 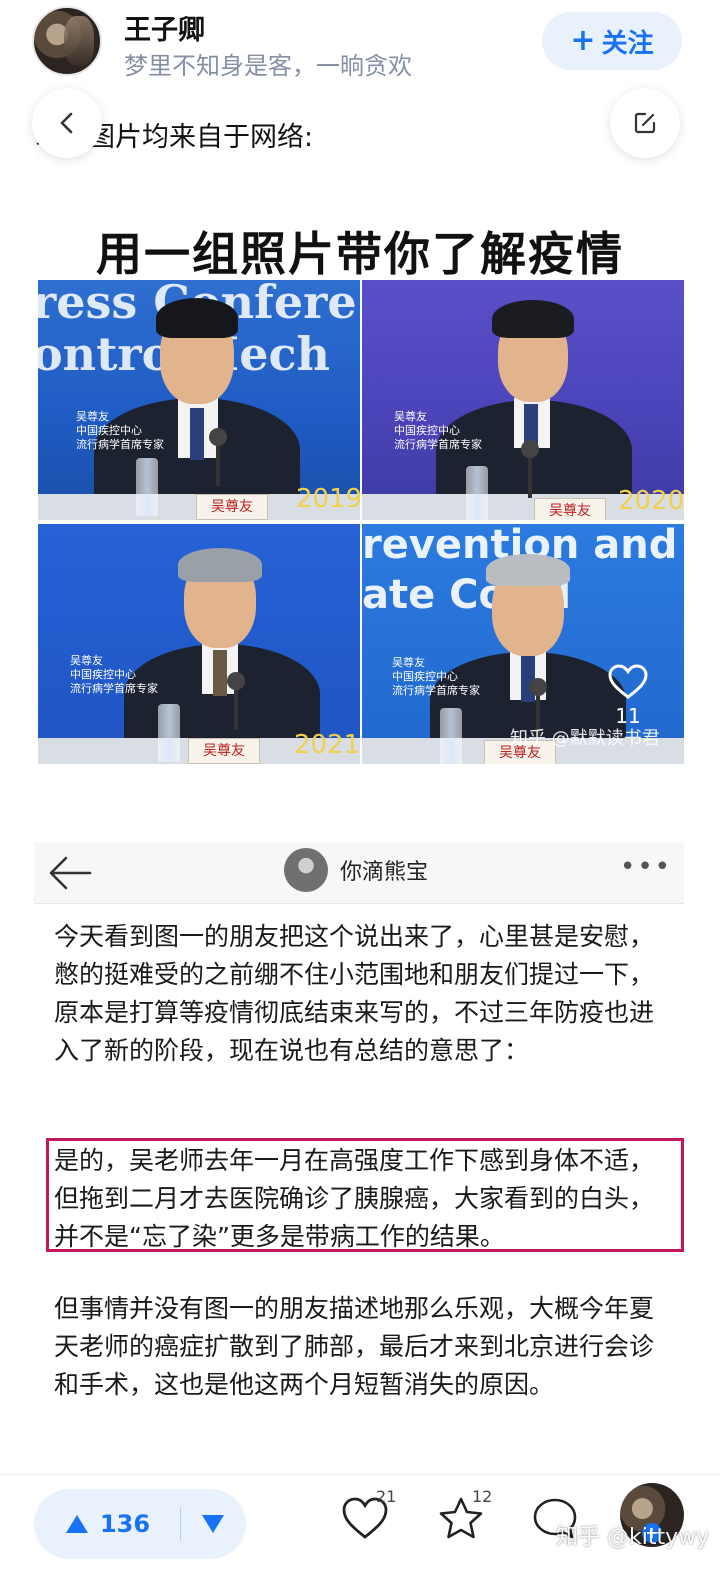 What do you see at coordinates (386, 1496) in the screenshot?
I see `like-count: 21` at bounding box center [386, 1496].